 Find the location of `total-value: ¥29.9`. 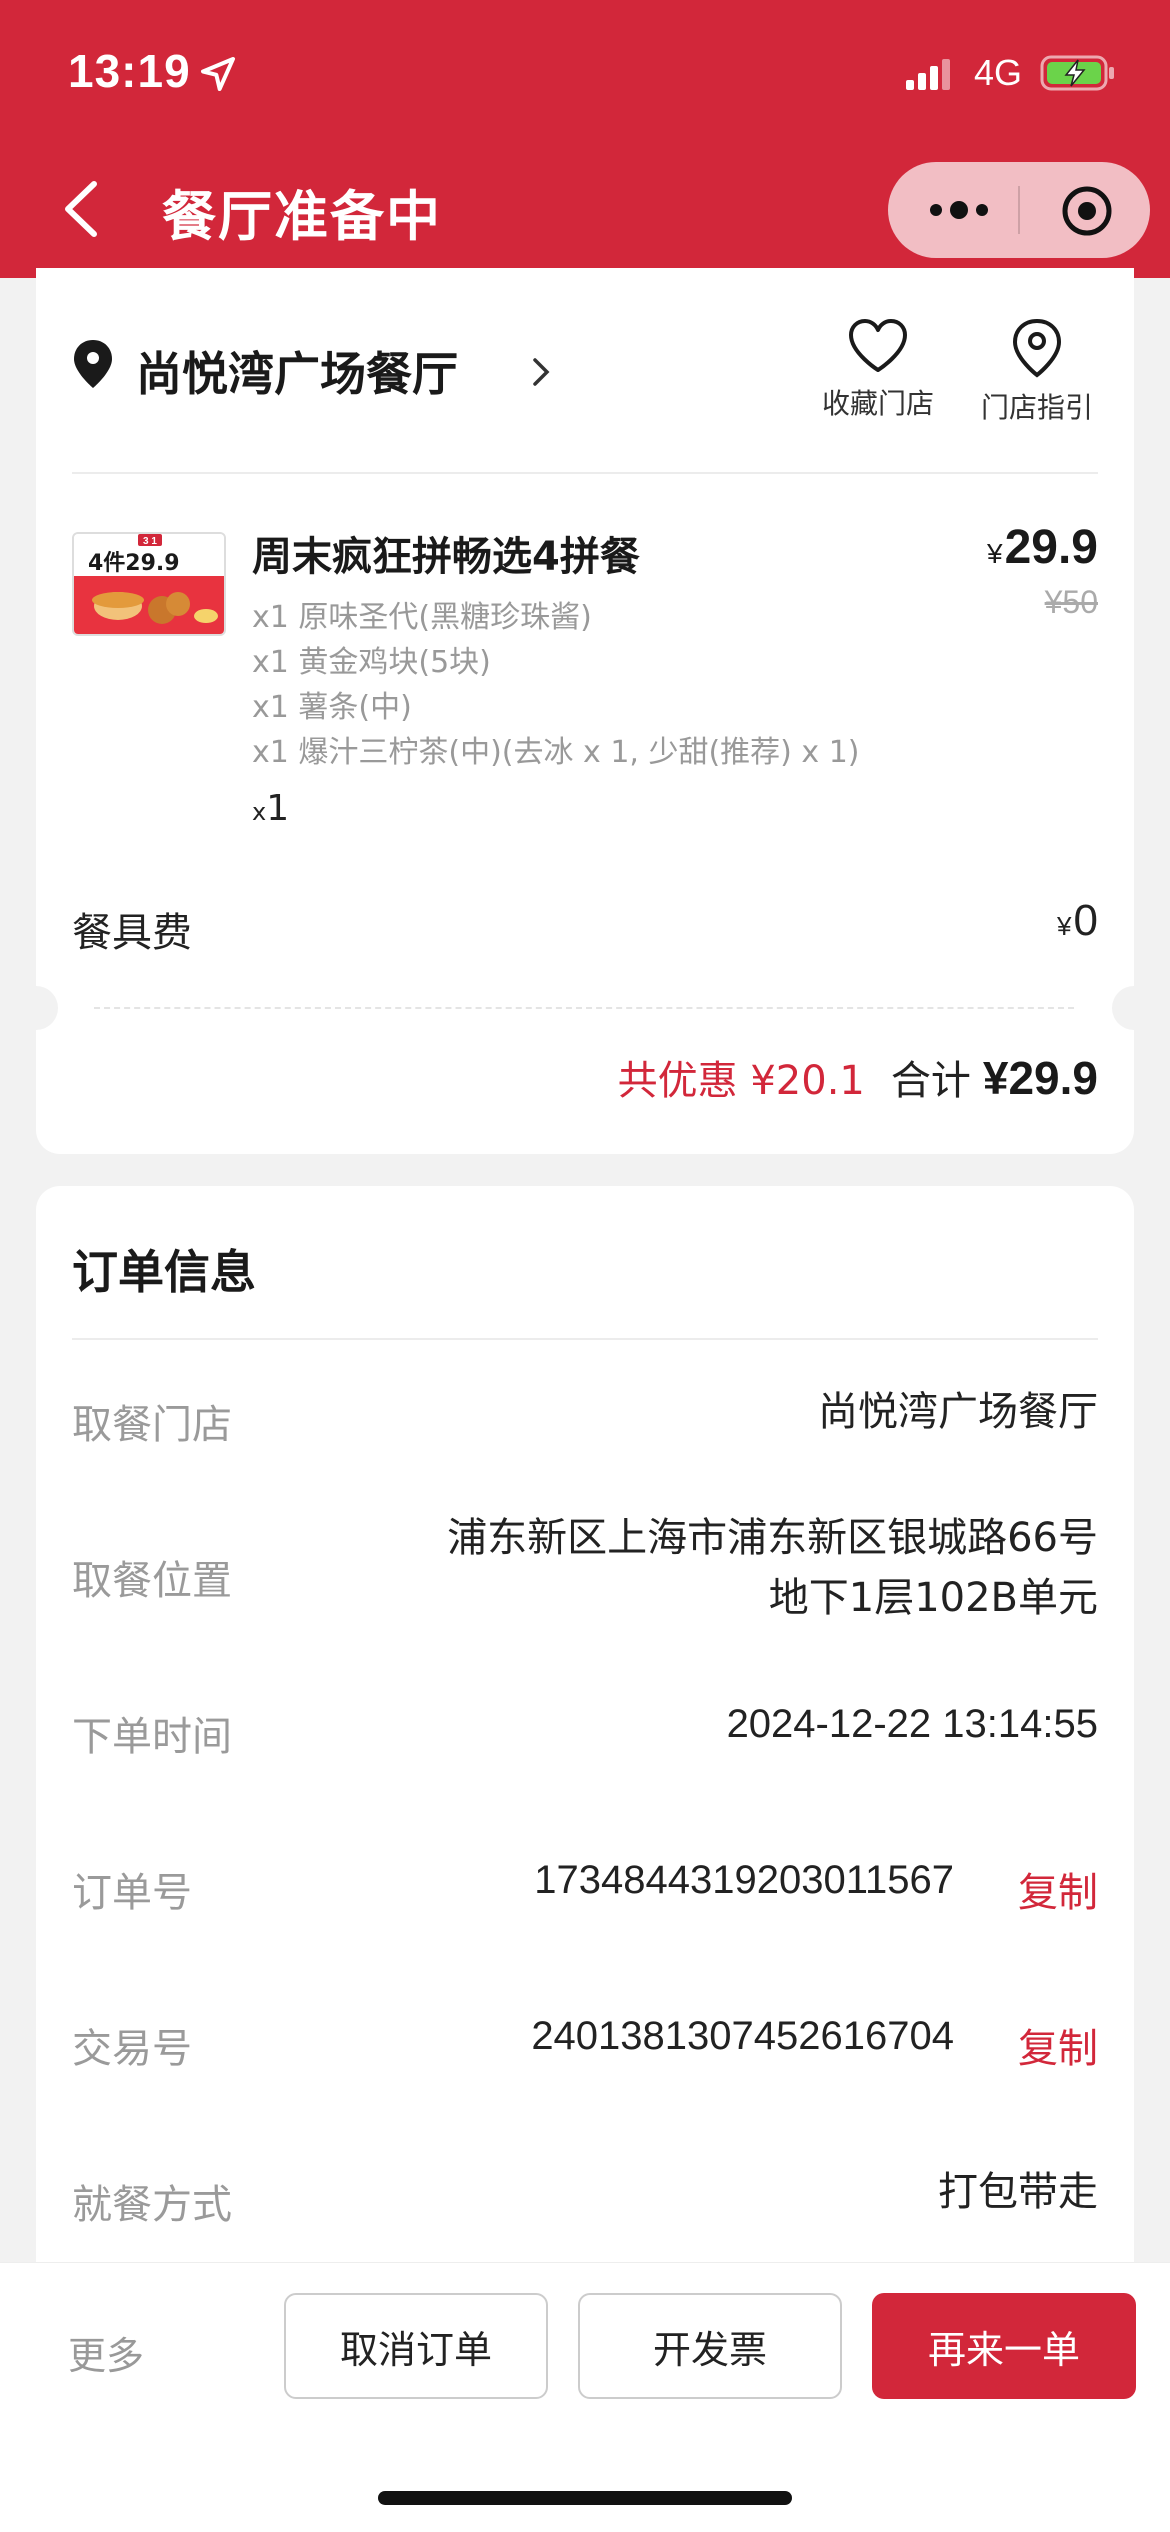

total-value: ¥29.9 is located at coordinates (1040, 1078).